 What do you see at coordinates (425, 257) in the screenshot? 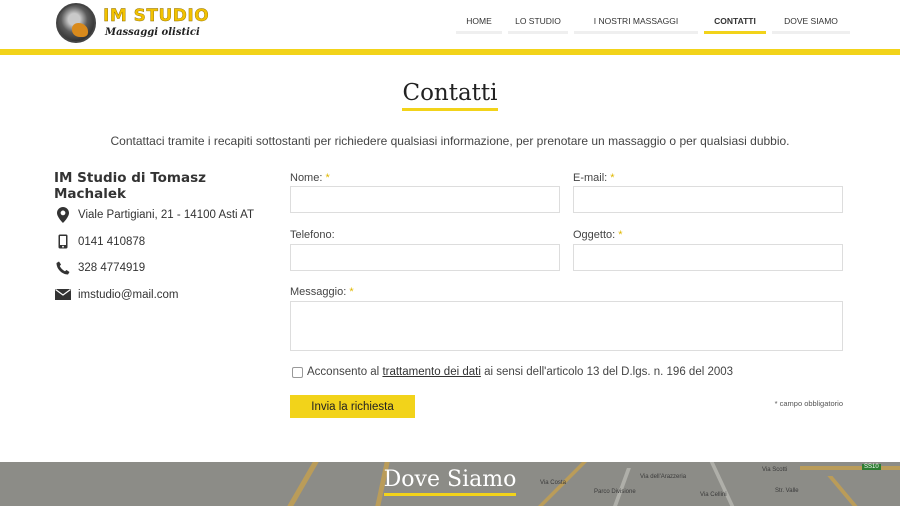
I see `phone-field` at bounding box center [425, 257].